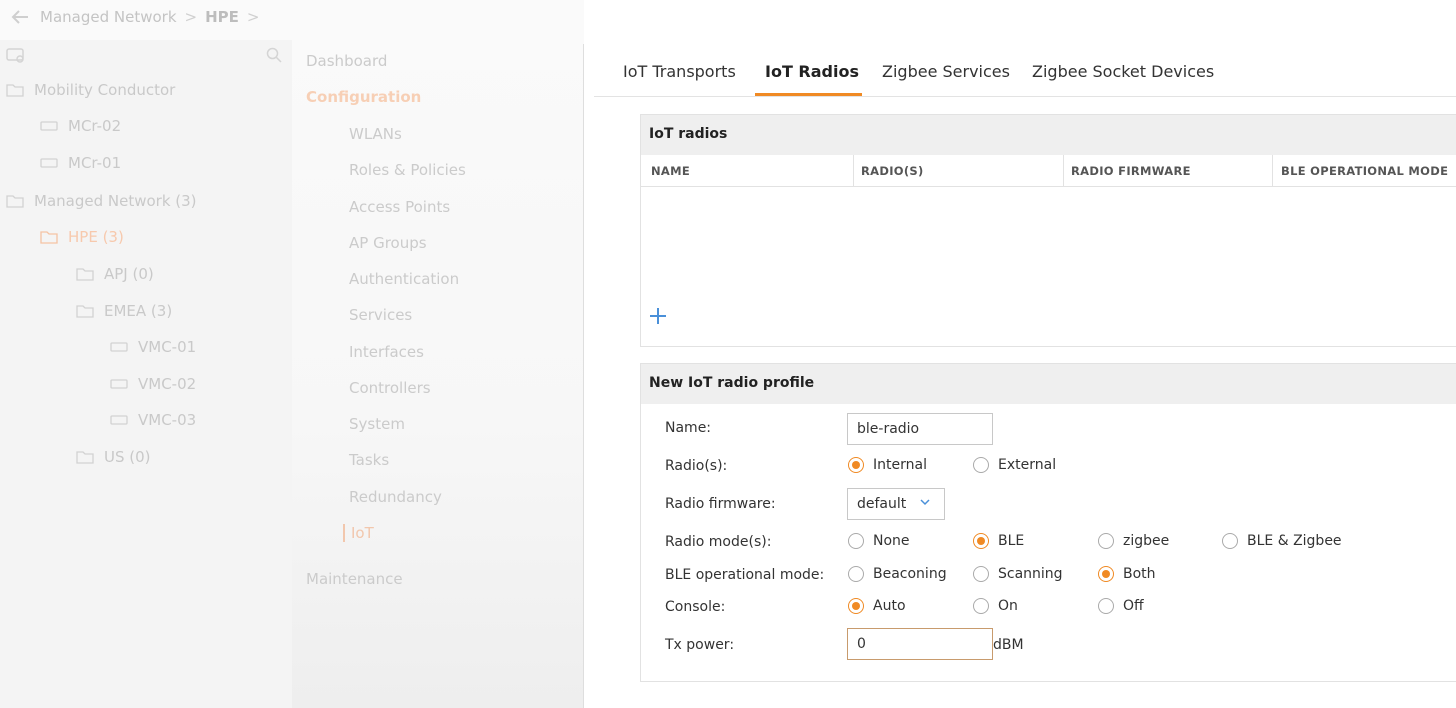  What do you see at coordinates (808, 94) in the screenshot?
I see `active-tab-indicator` at bounding box center [808, 94].